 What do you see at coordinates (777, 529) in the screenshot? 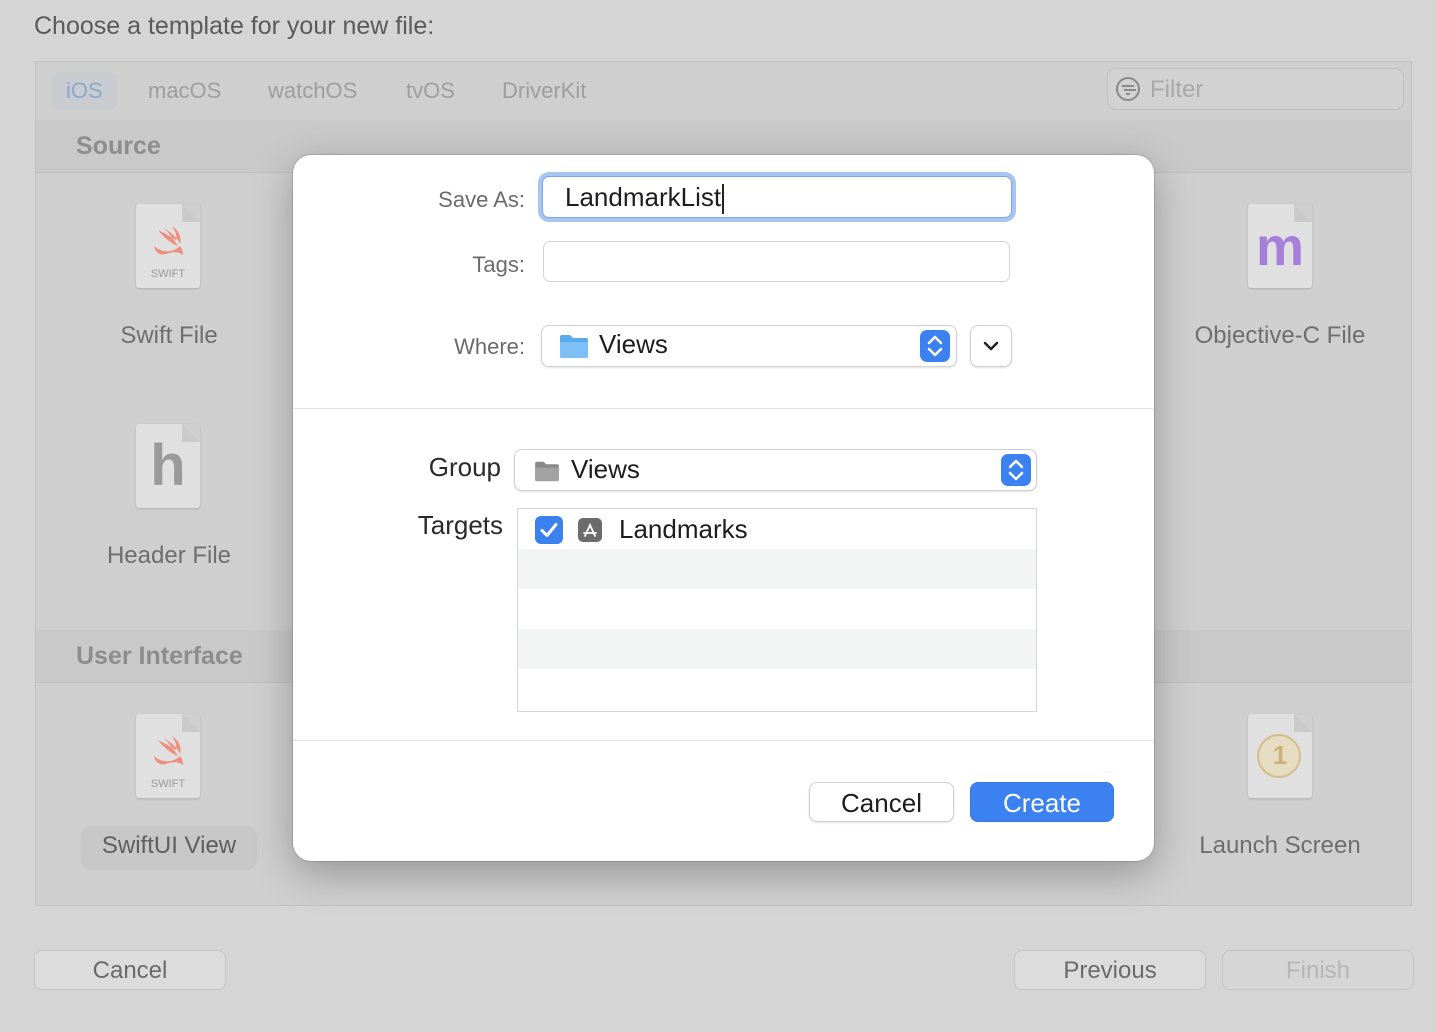
I see `table-row: Landmarks` at bounding box center [777, 529].